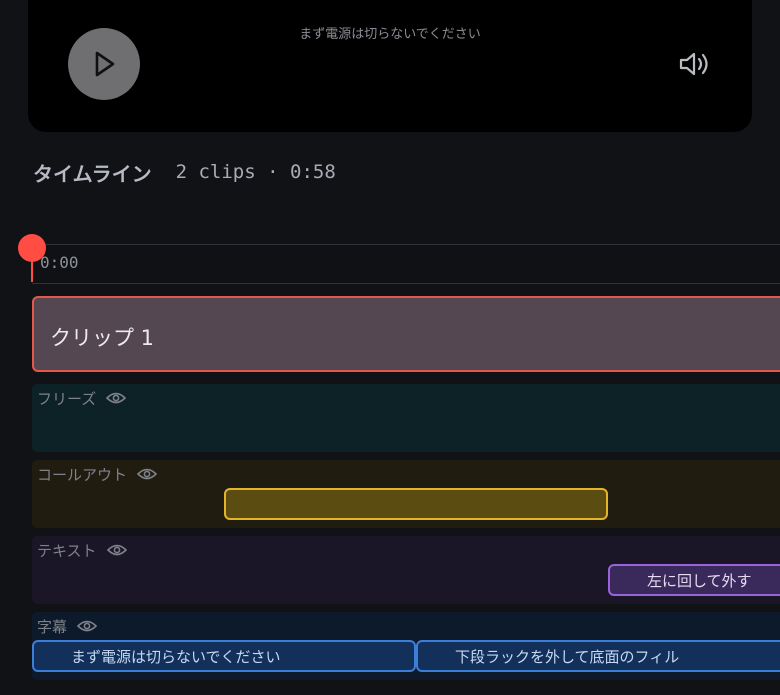 Image resolution: width=780 pixels, height=695 pixels. I want to click on track-name: テキスト, so click(67, 550).